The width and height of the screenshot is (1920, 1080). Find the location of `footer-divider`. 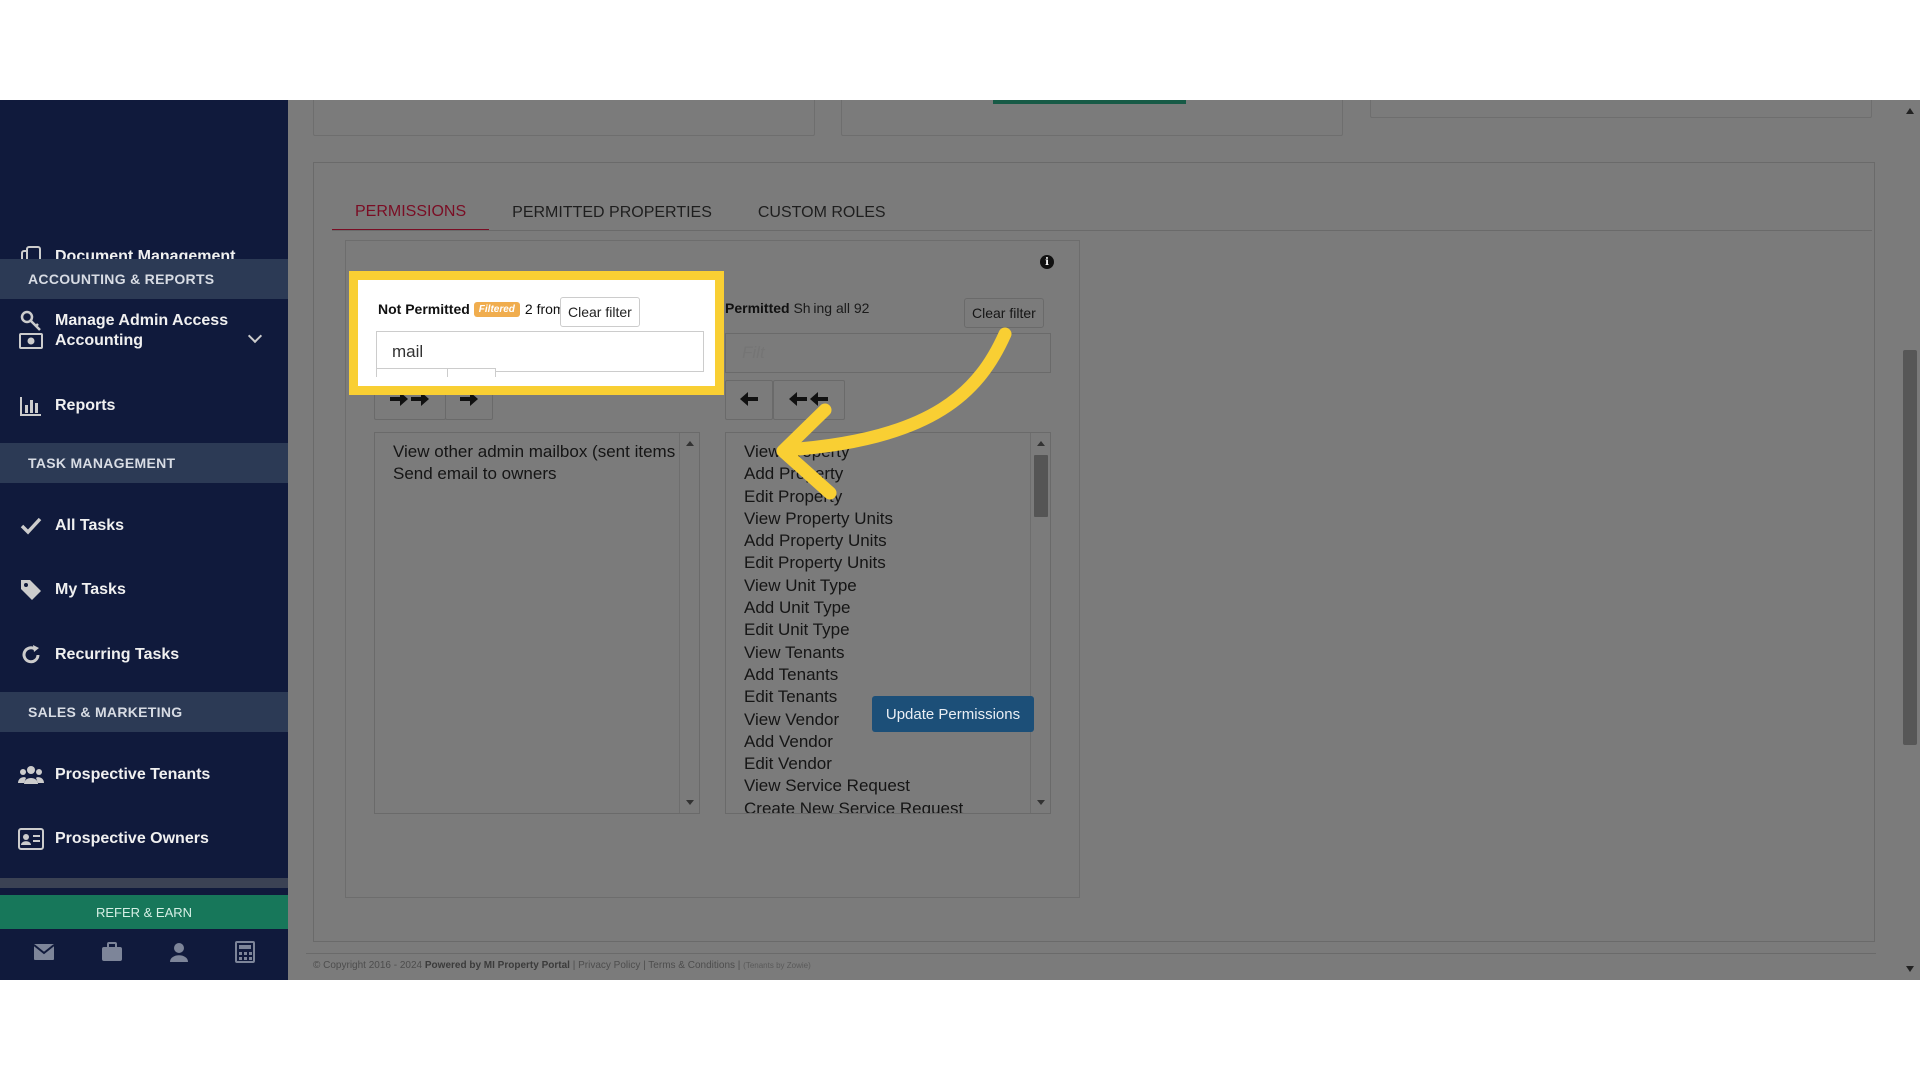

footer-divider is located at coordinates (1091, 953).